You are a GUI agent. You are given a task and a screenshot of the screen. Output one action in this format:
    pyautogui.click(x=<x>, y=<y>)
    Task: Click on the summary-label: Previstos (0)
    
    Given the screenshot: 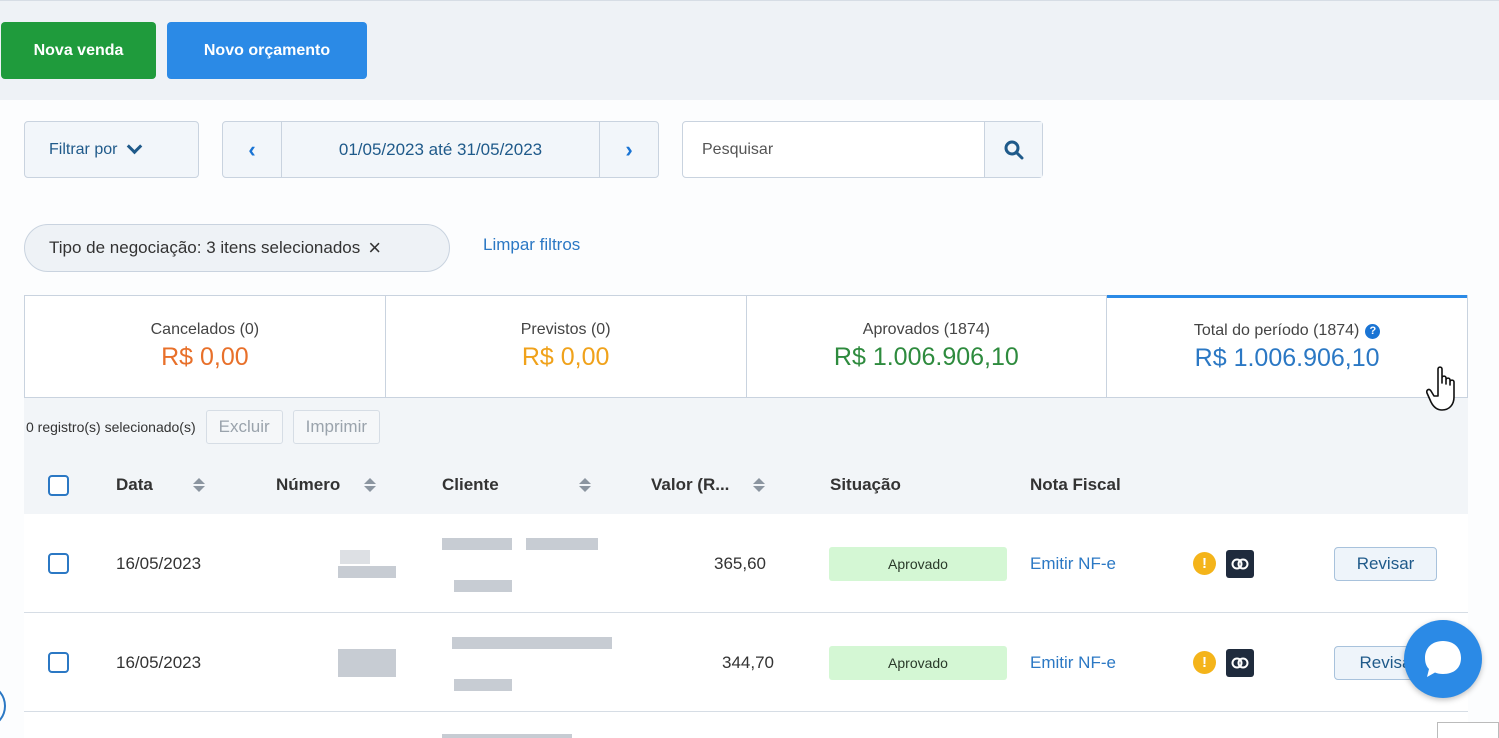 What is the action you would take?
    pyautogui.click(x=565, y=329)
    